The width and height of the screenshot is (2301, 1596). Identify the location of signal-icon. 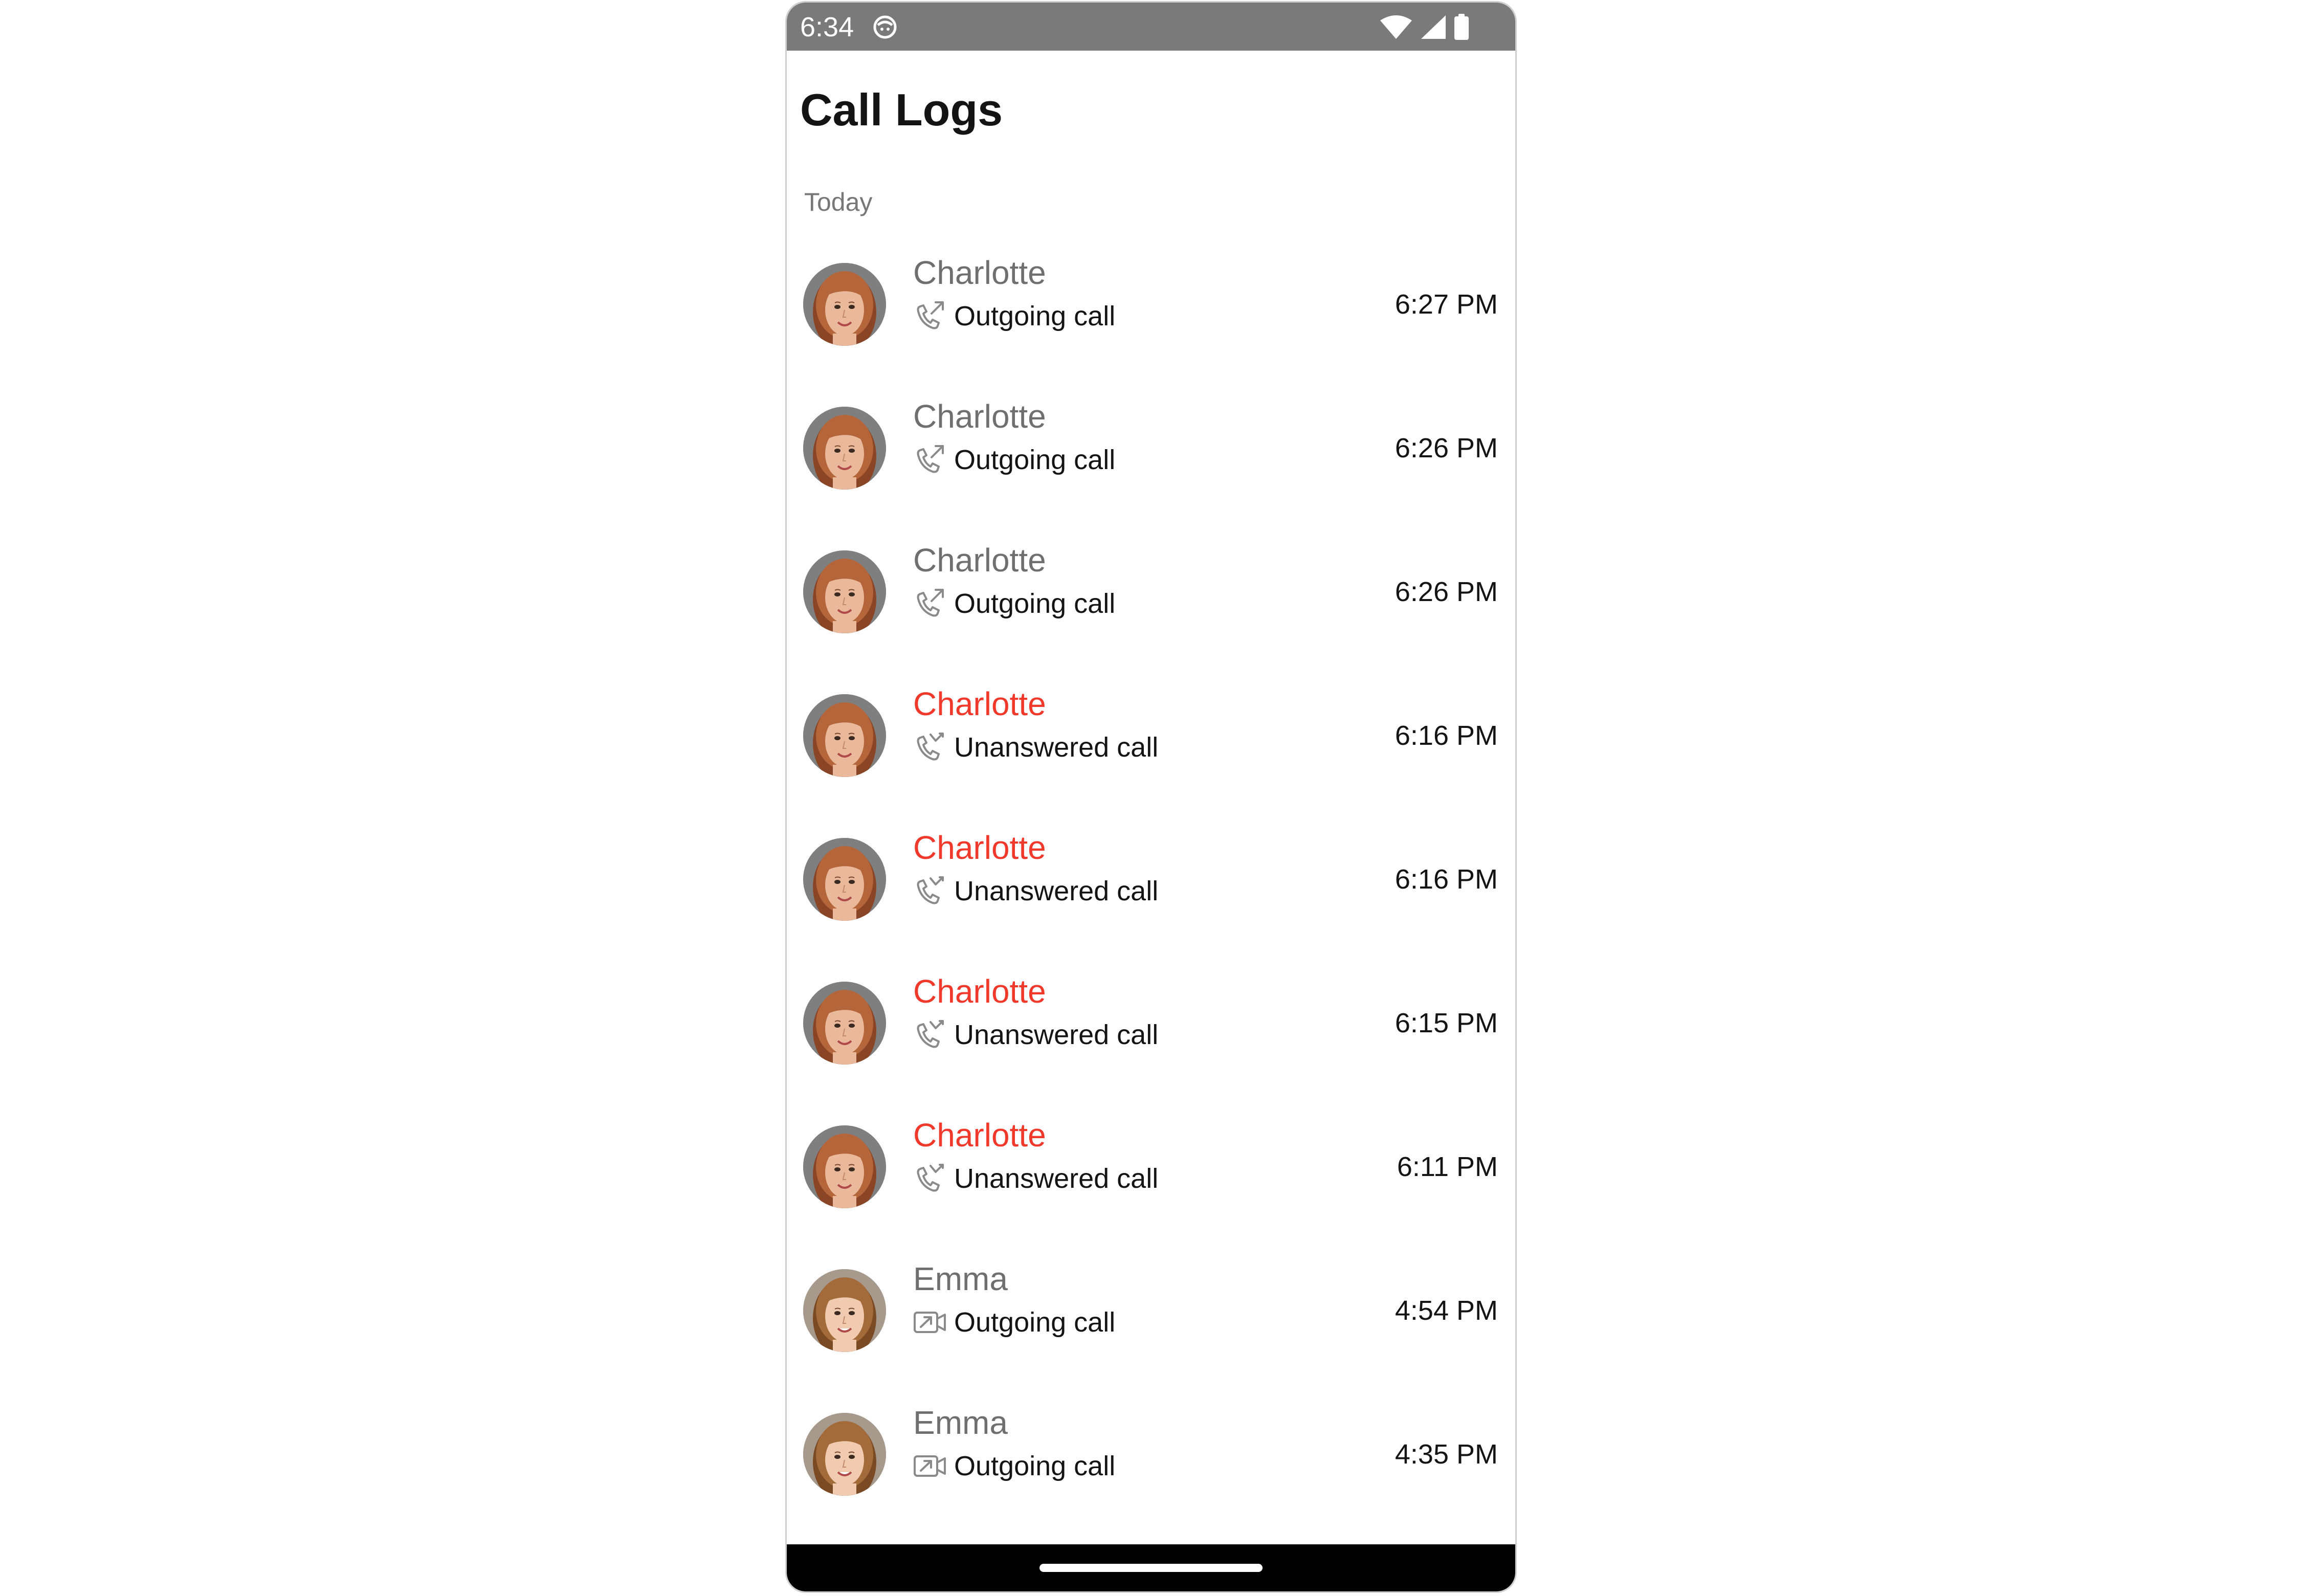
(1433, 27).